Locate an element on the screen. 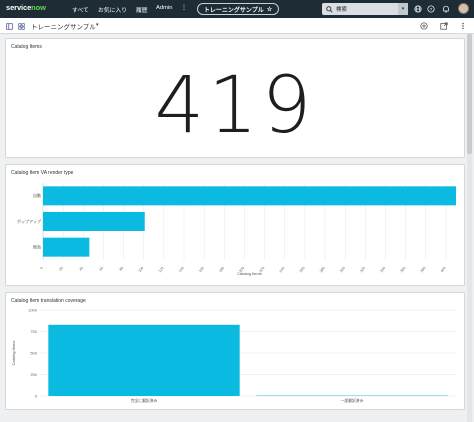  more-icon is located at coordinates (463, 26).